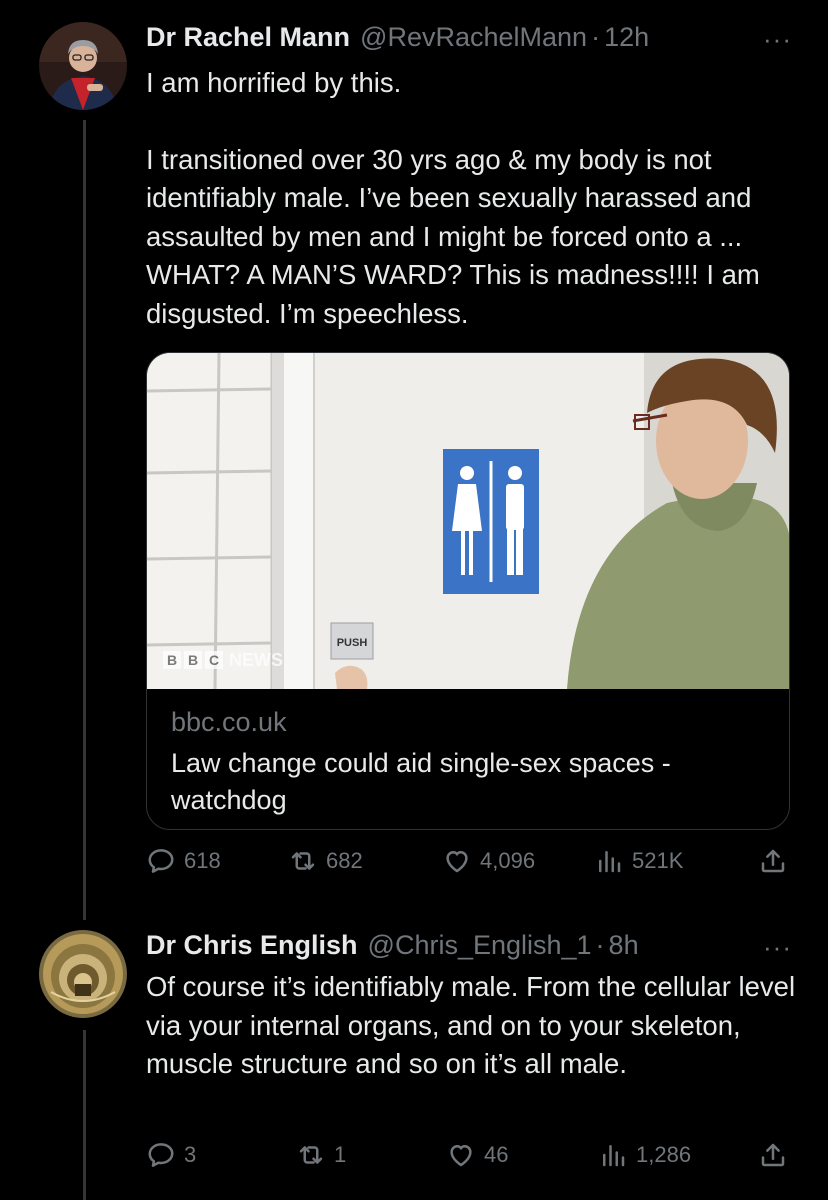 The height and width of the screenshot is (1200, 828). What do you see at coordinates (248, 37) in the screenshot?
I see `display-name: Dr Rachel Mann` at bounding box center [248, 37].